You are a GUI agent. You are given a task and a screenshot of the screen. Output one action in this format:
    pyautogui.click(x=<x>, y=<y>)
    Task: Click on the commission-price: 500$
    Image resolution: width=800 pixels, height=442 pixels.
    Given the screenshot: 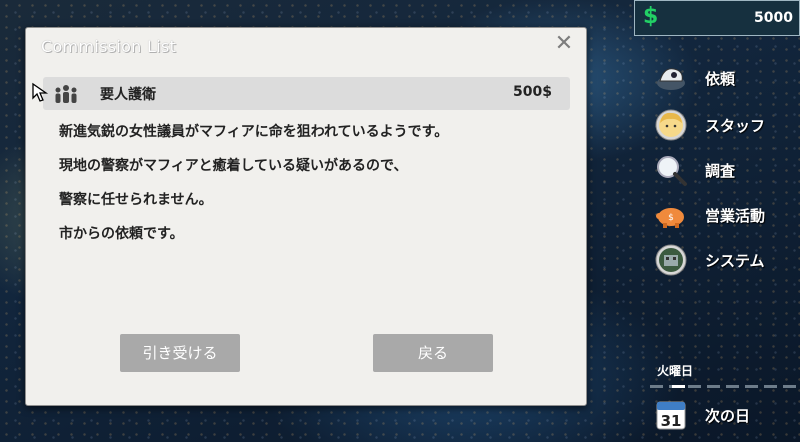 What is the action you would take?
    pyautogui.click(x=532, y=92)
    